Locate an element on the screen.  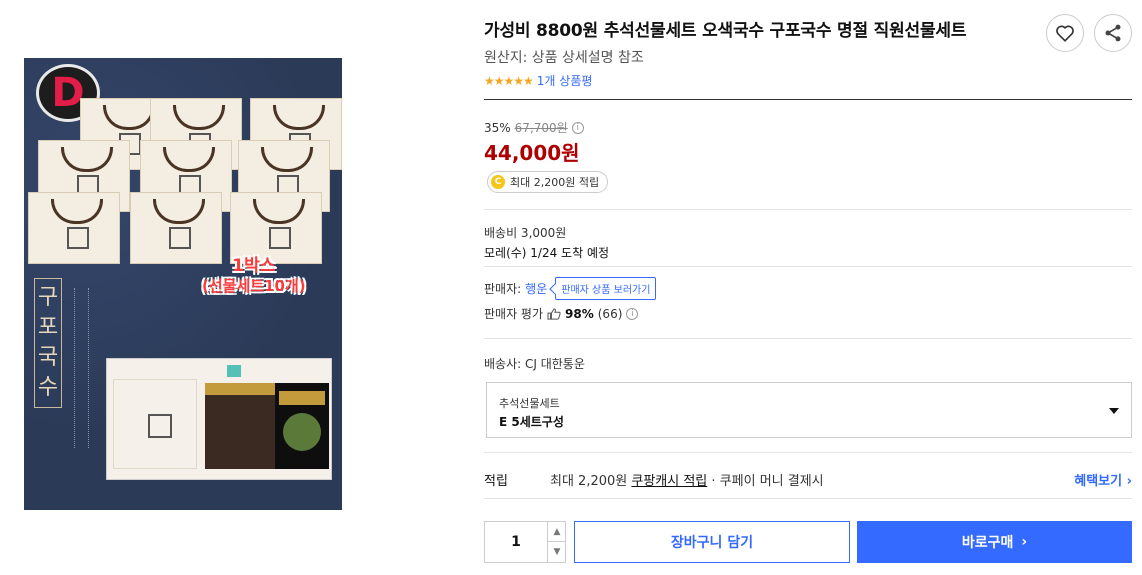
review-count-link: 1개 상품평 is located at coordinates (565, 80).